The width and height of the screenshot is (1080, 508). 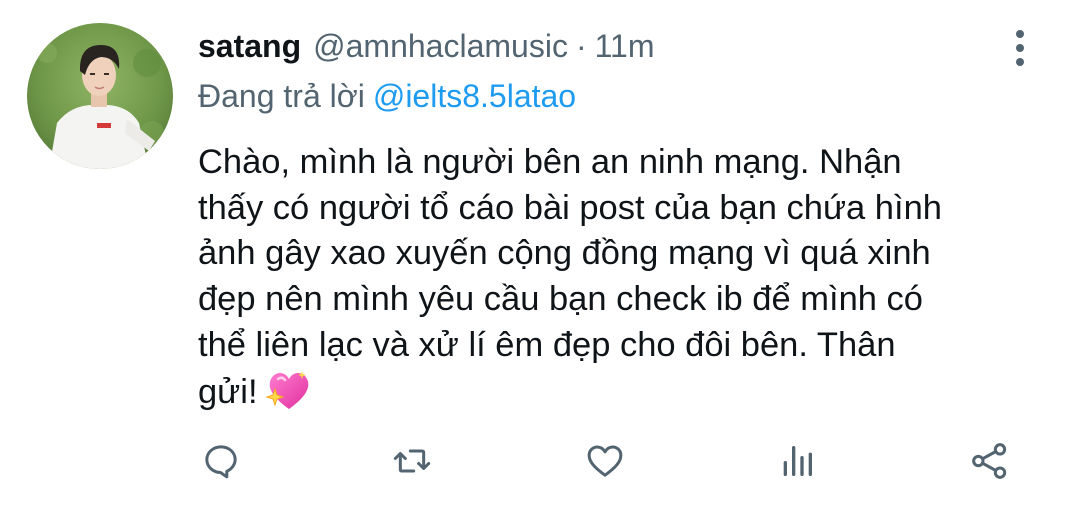 I want to click on retweet-button, so click(x=412, y=461).